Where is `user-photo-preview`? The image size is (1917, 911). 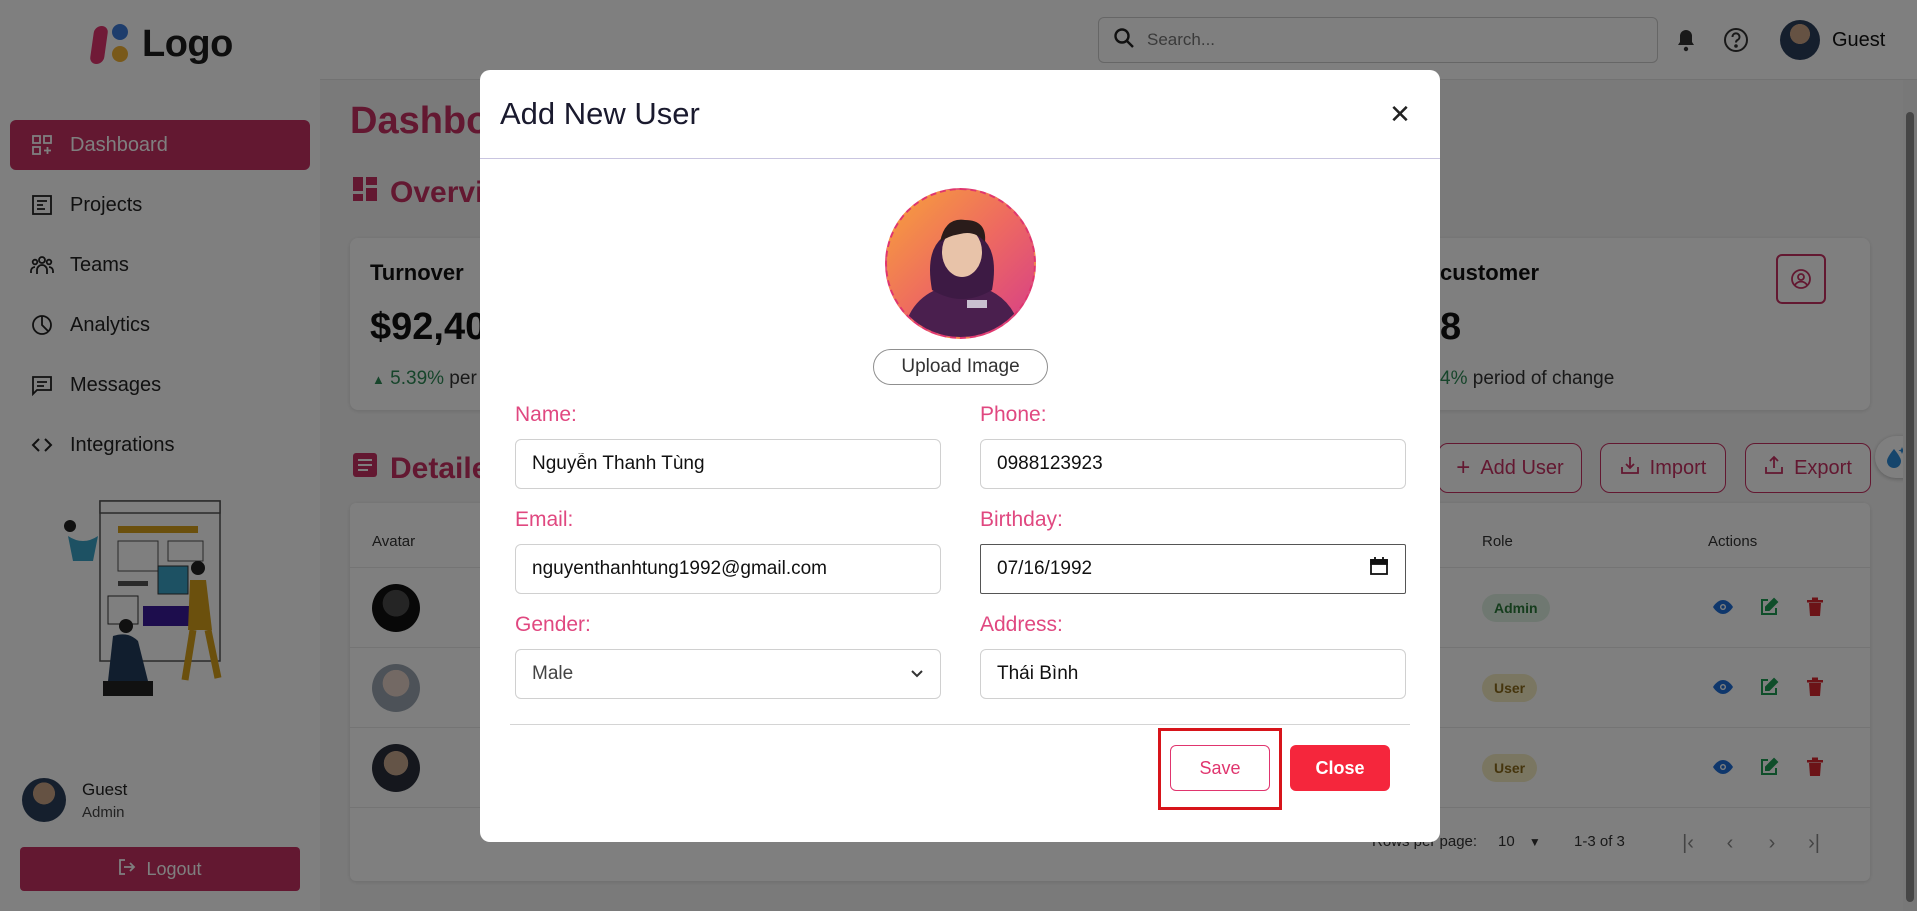
user-photo-preview is located at coordinates (960, 263).